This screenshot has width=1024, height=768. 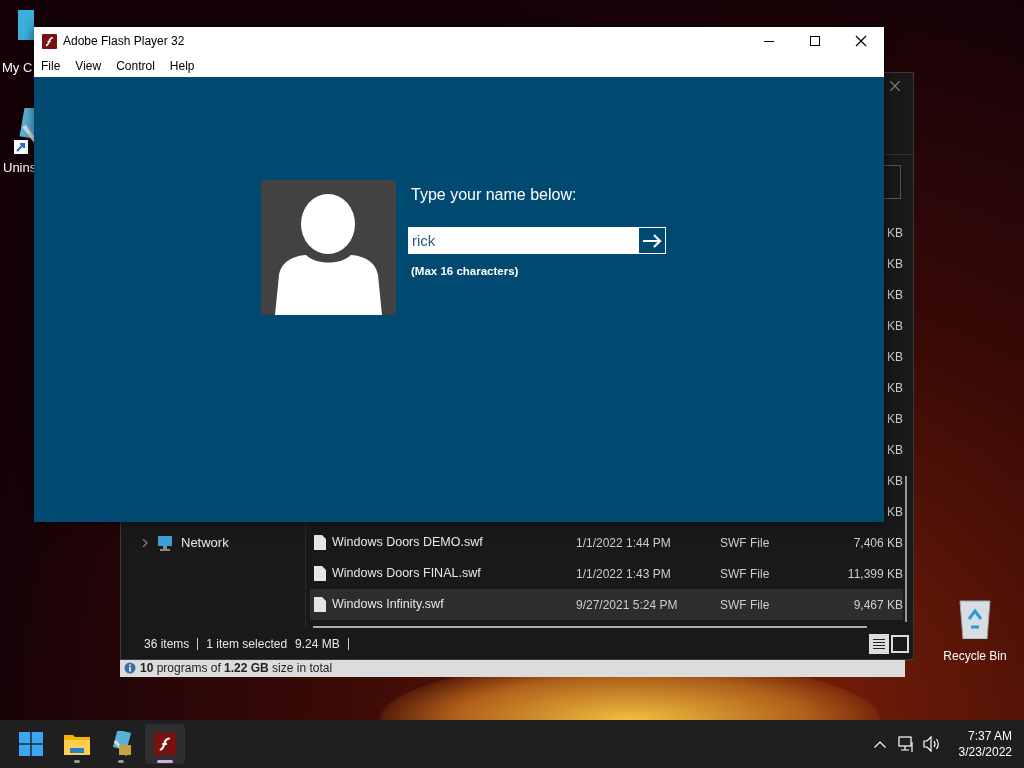 I want to click on file-name: Windows Infinity.swf, so click(x=388, y=605).